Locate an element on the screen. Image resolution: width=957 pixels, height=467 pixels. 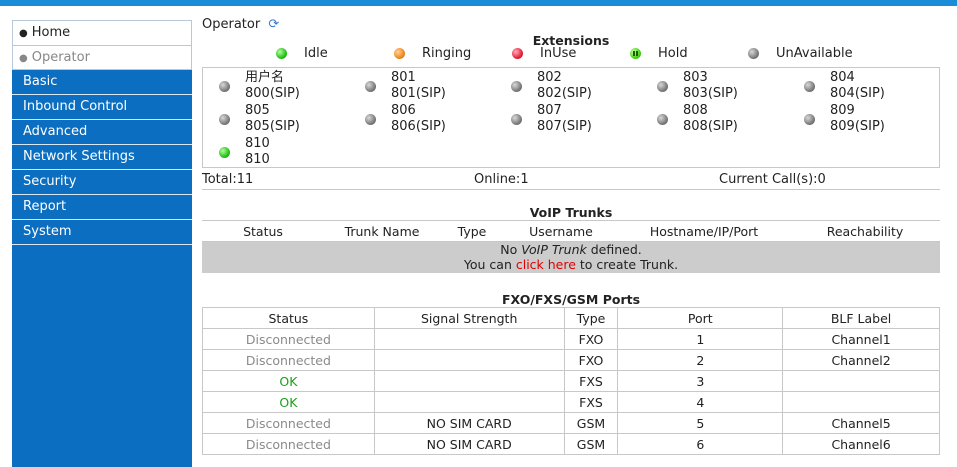
extension-number: 803(SIP) is located at coordinates (710, 93).